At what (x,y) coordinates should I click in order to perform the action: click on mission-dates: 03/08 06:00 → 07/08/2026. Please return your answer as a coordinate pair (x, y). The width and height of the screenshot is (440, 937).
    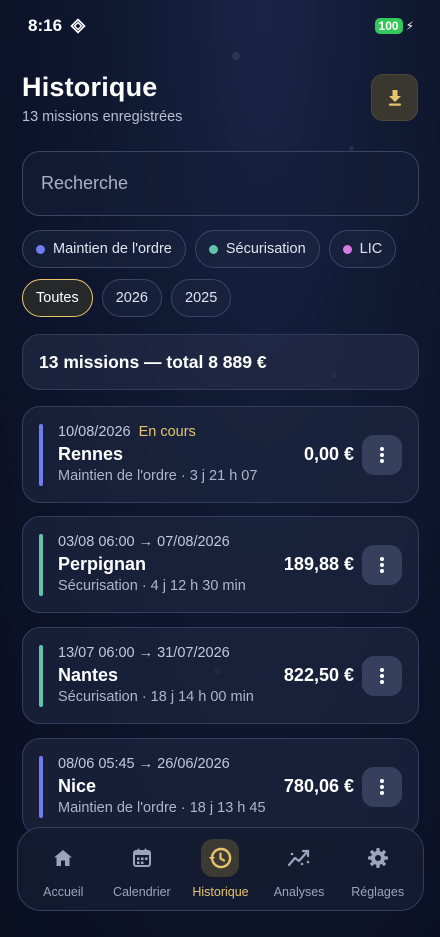
    Looking at the image, I should click on (144, 542).